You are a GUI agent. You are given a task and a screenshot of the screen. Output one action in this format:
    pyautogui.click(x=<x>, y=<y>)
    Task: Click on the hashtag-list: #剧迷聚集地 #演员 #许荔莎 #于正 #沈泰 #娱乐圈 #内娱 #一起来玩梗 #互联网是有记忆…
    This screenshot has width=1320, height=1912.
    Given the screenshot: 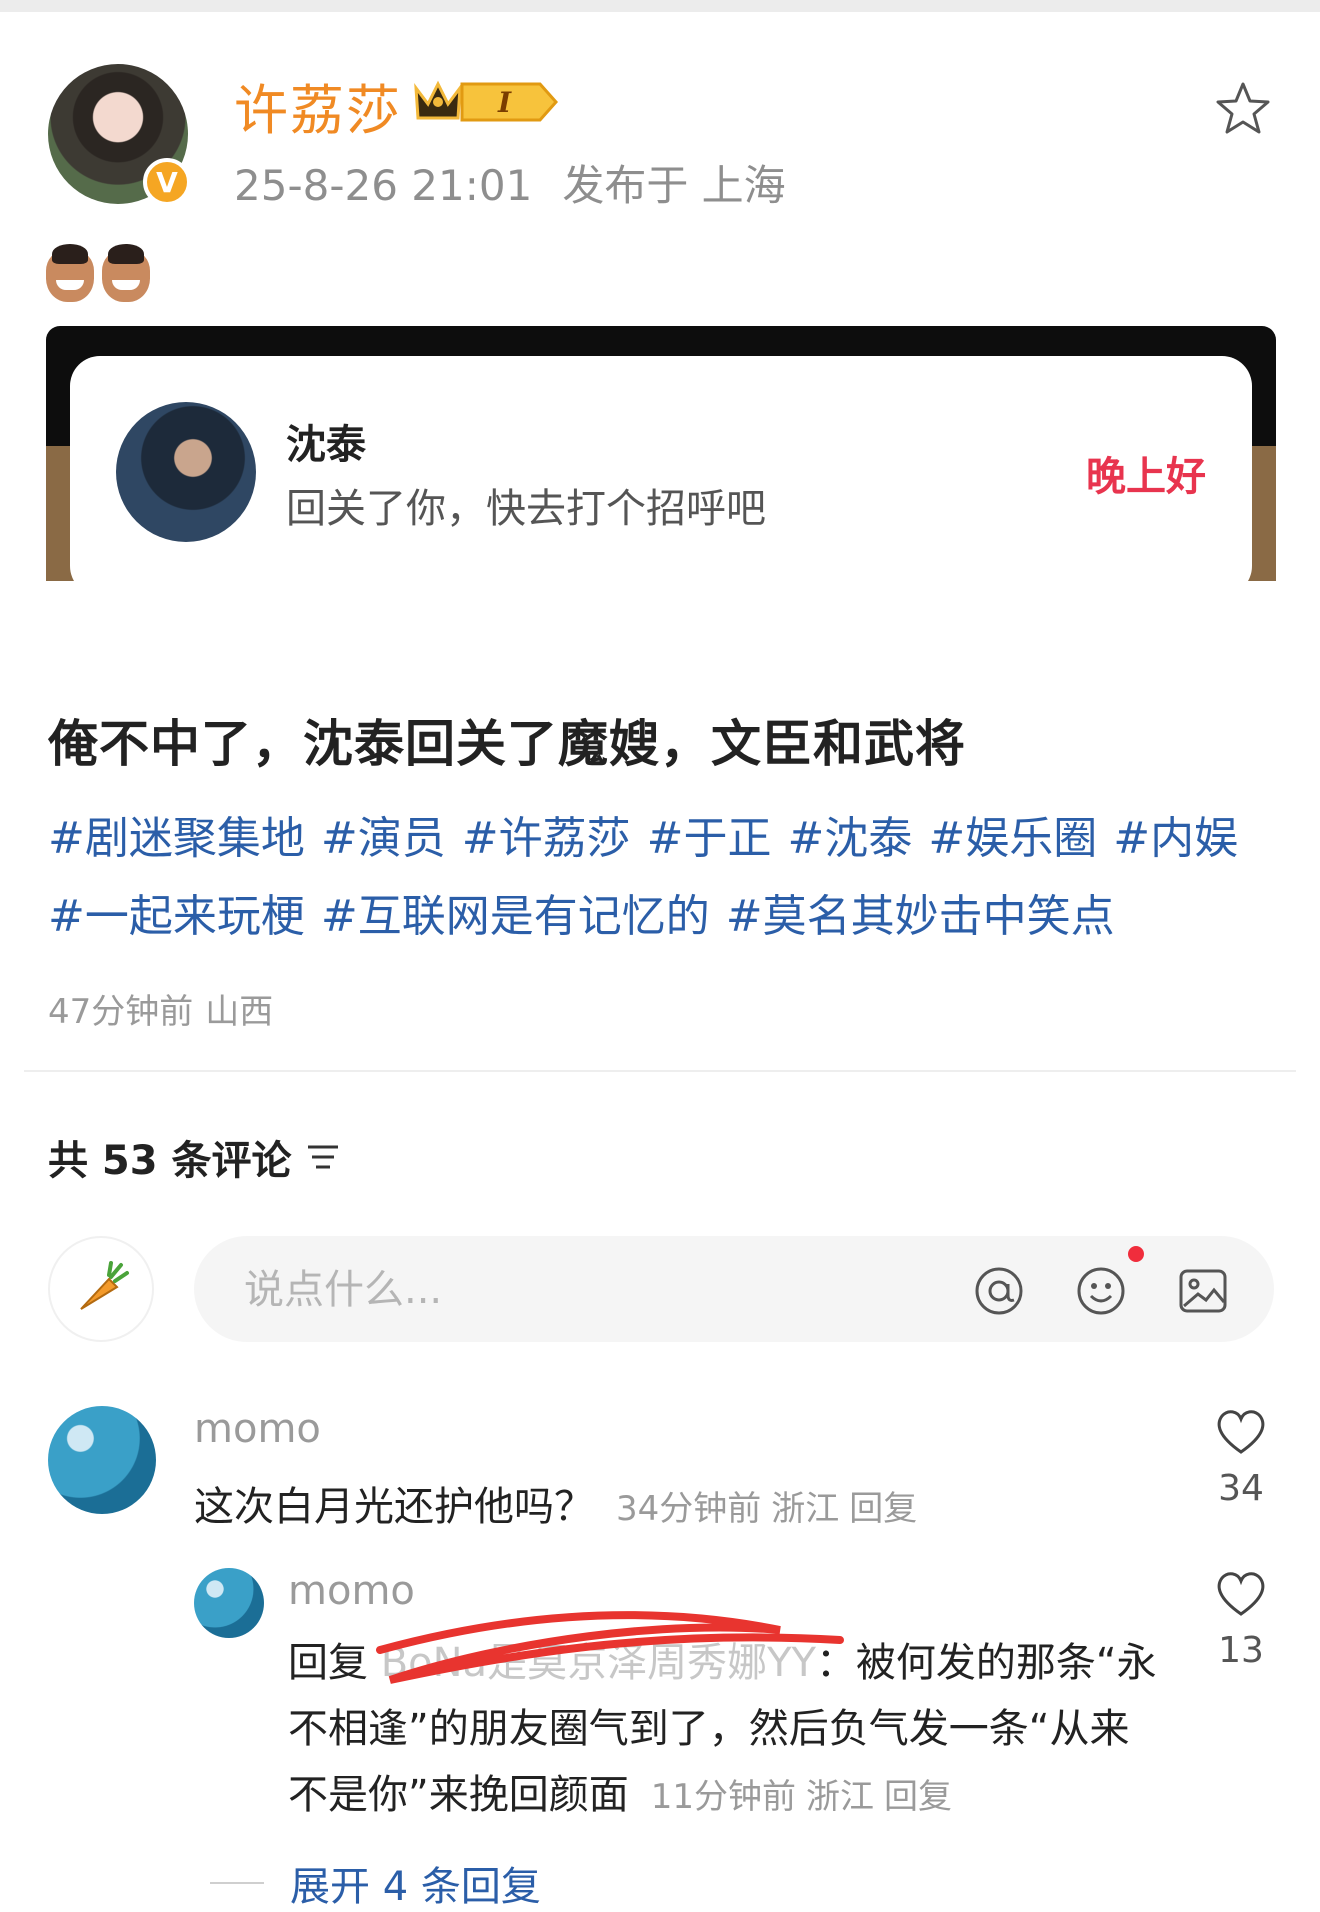 What is the action you would take?
    pyautogui.click(x=653, y=878)
    